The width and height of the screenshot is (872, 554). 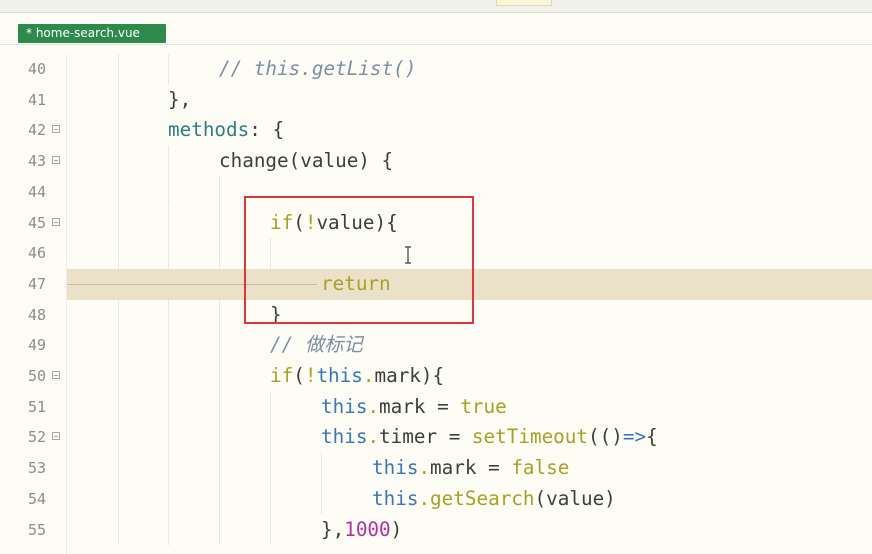 I want to click on code-text: },, so click(x=469, y=100).